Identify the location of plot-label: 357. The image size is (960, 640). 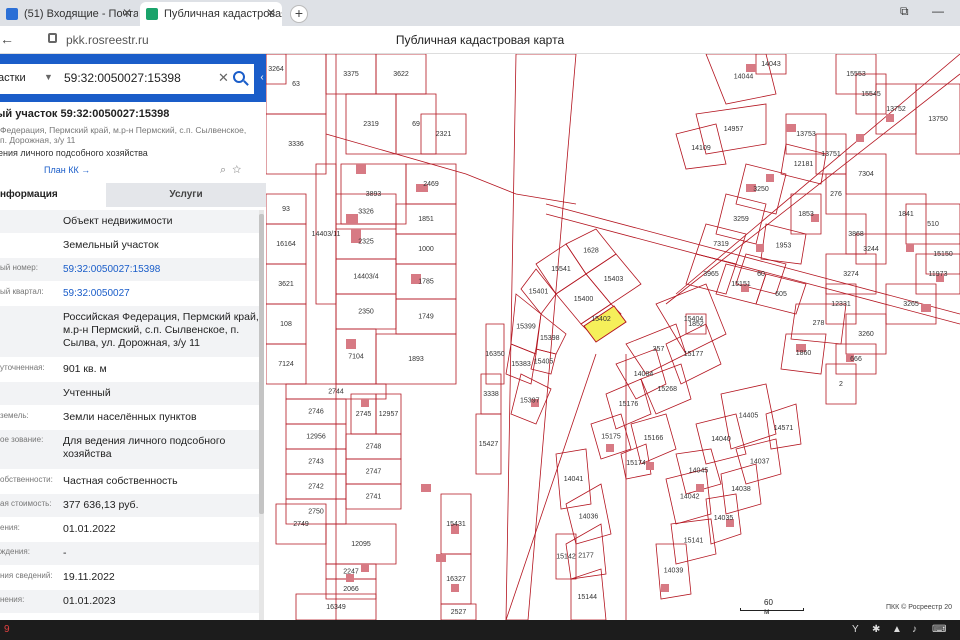
(659, 349).